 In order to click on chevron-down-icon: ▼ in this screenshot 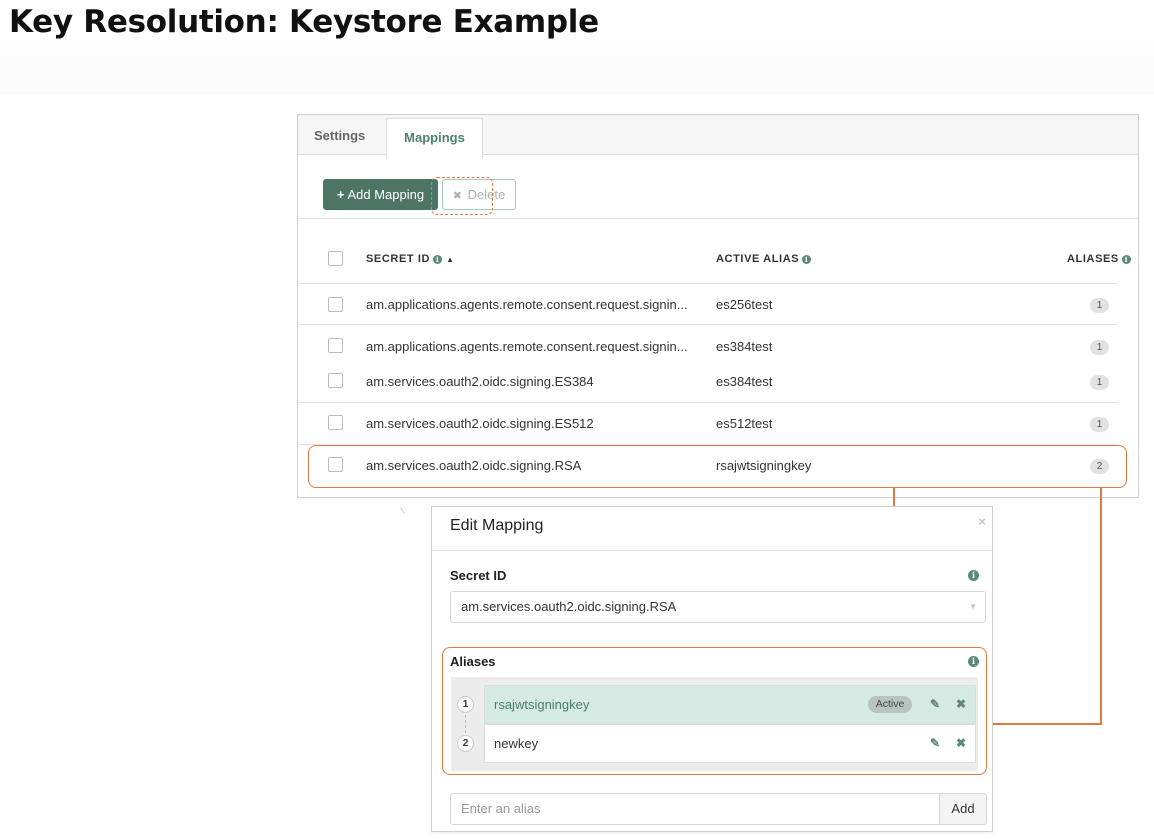, I will do `click(973, 606)`.